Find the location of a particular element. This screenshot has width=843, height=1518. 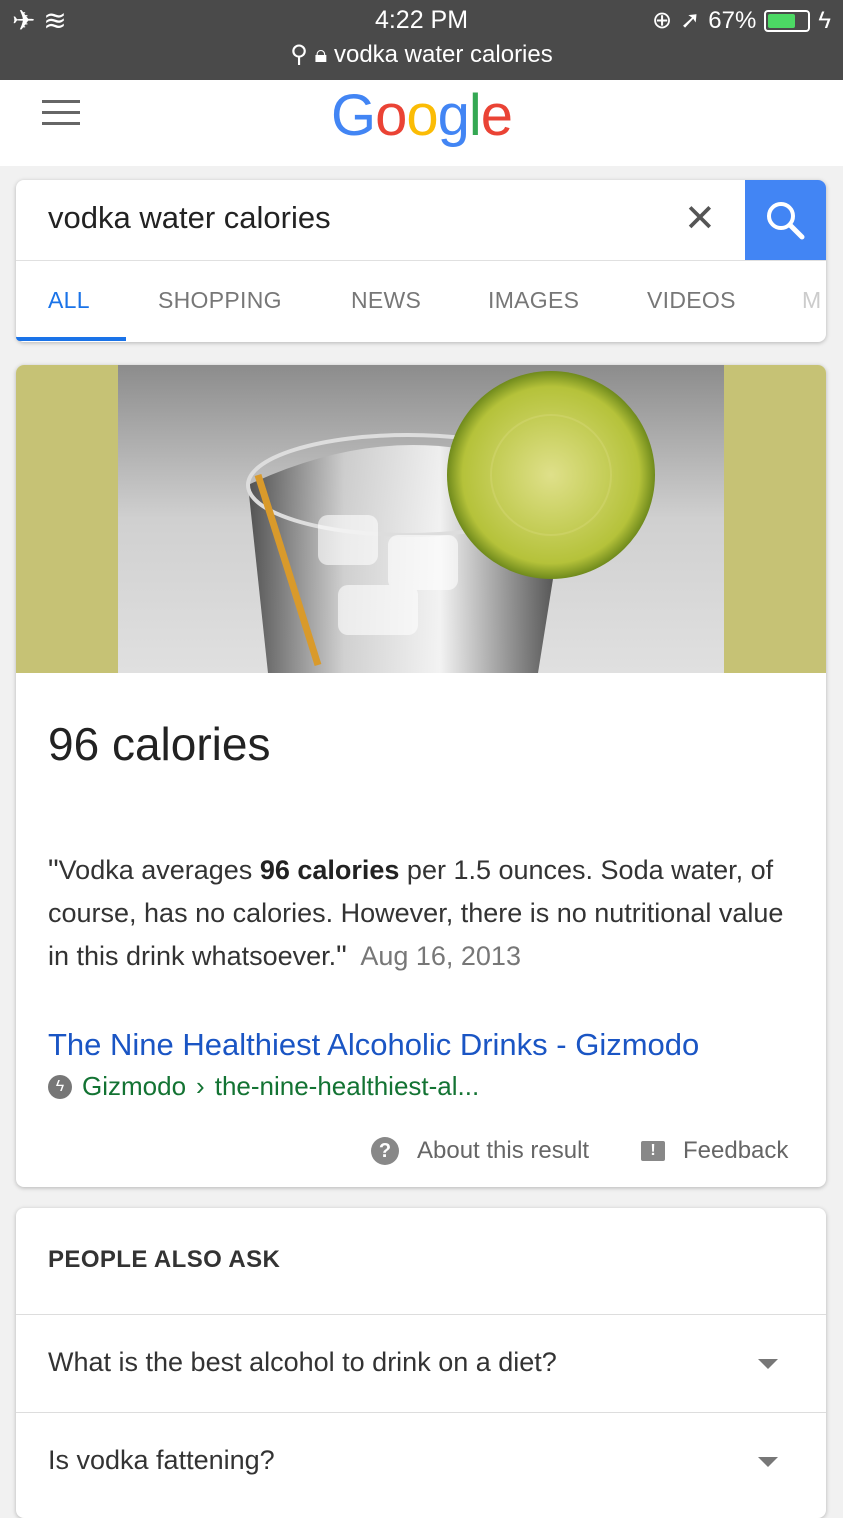

battery-percent: 67% is located at coordinates (732, 20).